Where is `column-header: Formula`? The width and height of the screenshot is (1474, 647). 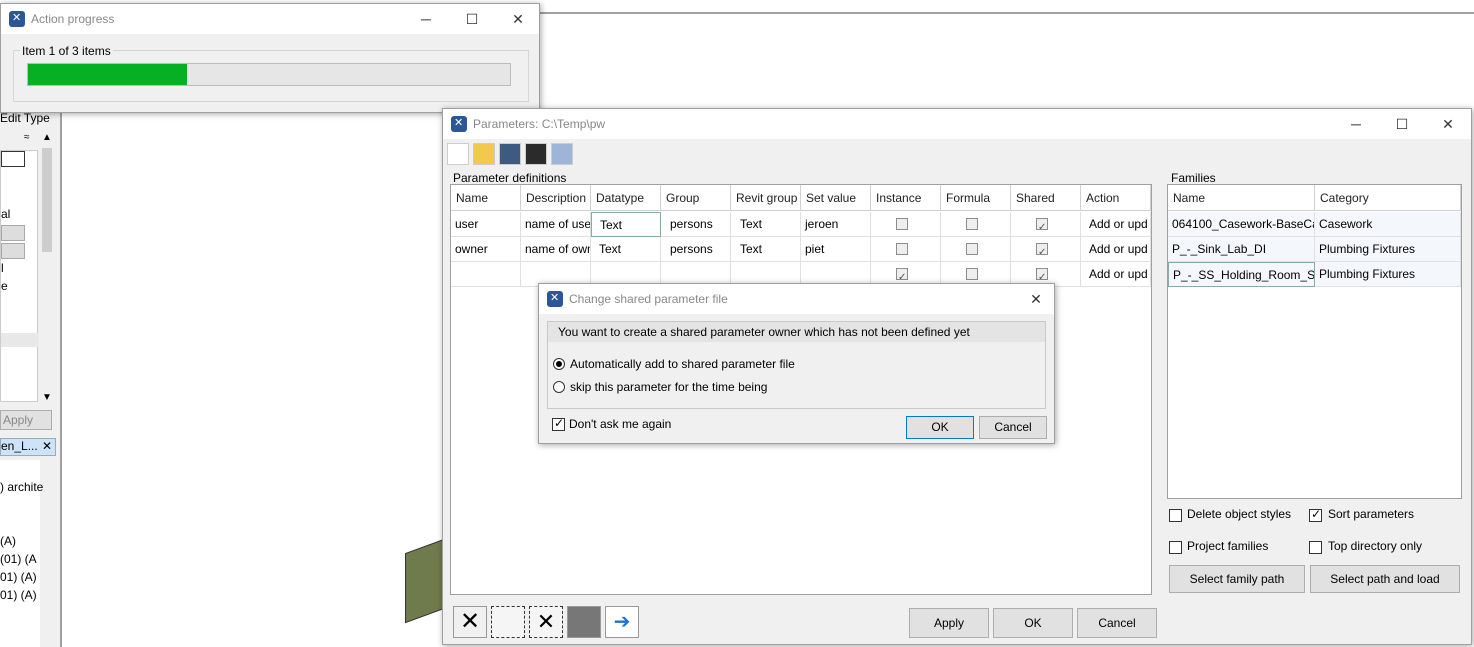
column-header: Formula is located at coordinates (976, 198).